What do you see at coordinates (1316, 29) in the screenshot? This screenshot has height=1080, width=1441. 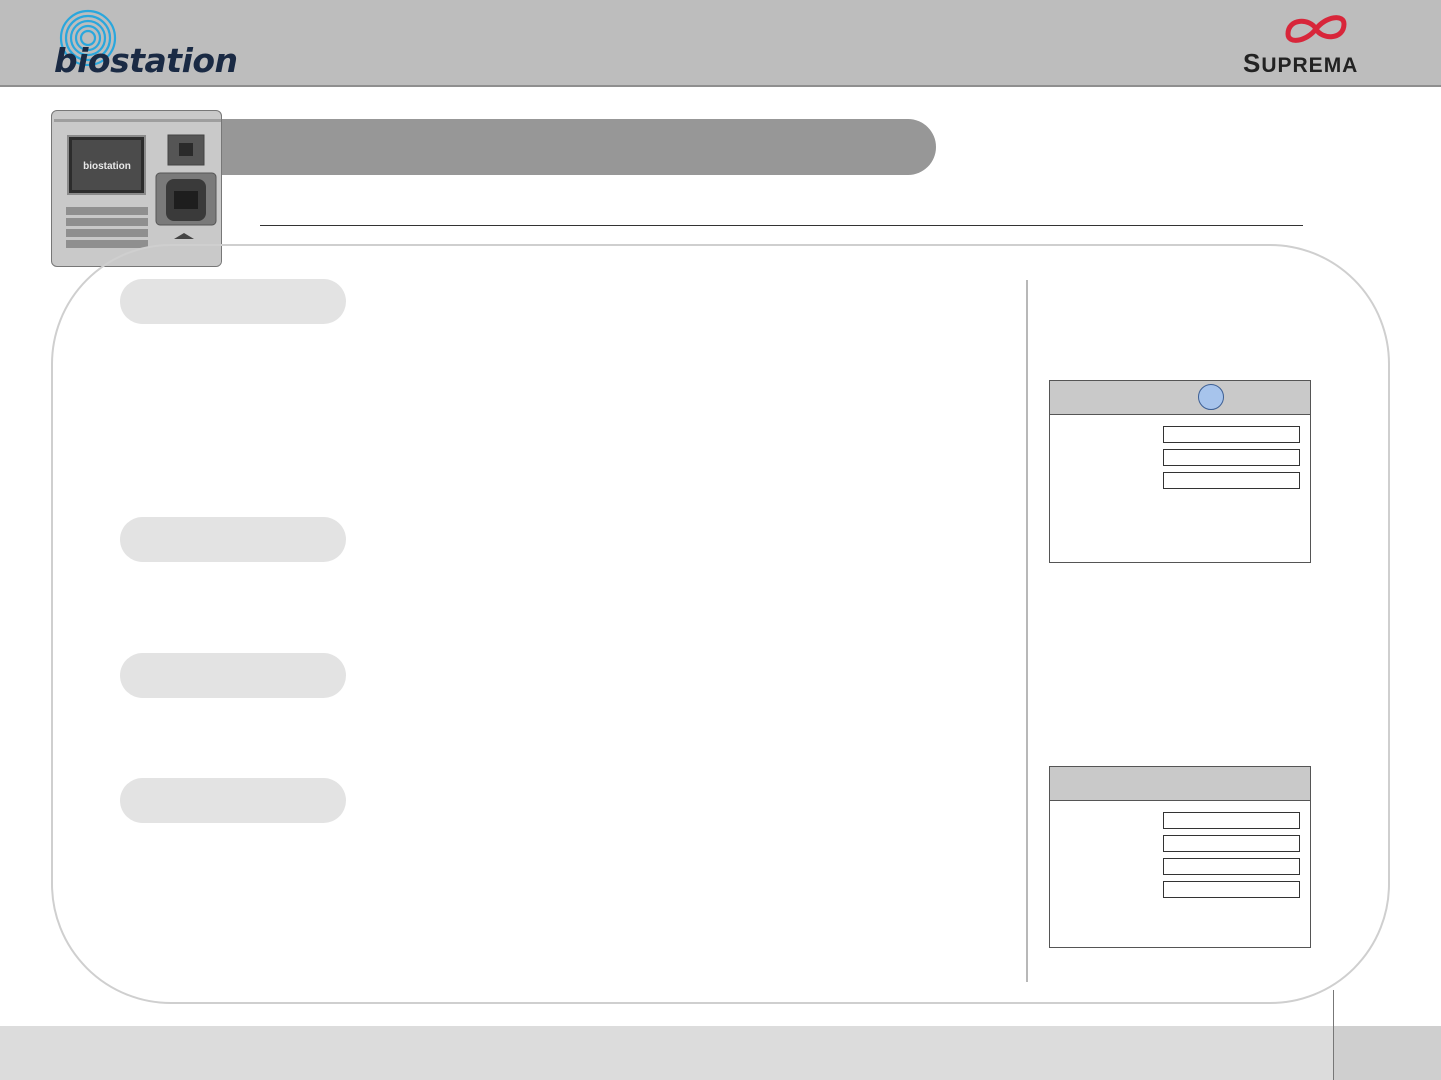 I see `infinity-logo-icon` at bounding box center [1316, 29].